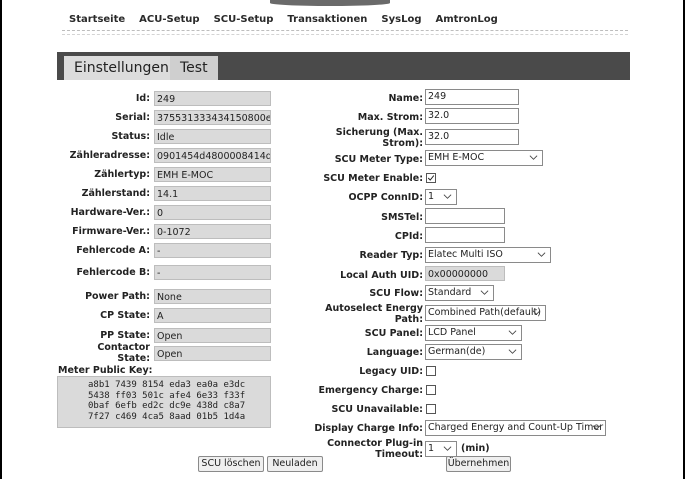 This screenshot has width=697, height=479. What do you see at coordinates (452, 332) in the screenshot?
I see `scu-panel-value: LCD Panel` at bounding box center [452, 332].